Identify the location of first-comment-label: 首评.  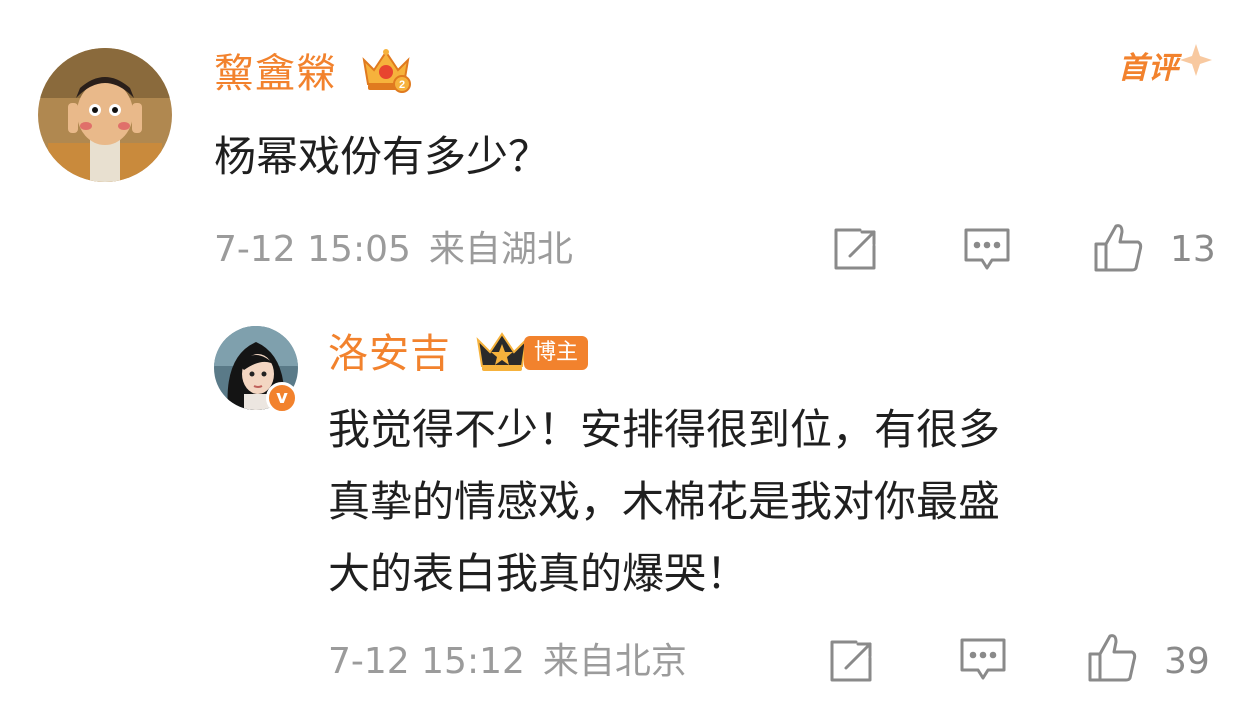
(1148, 68).